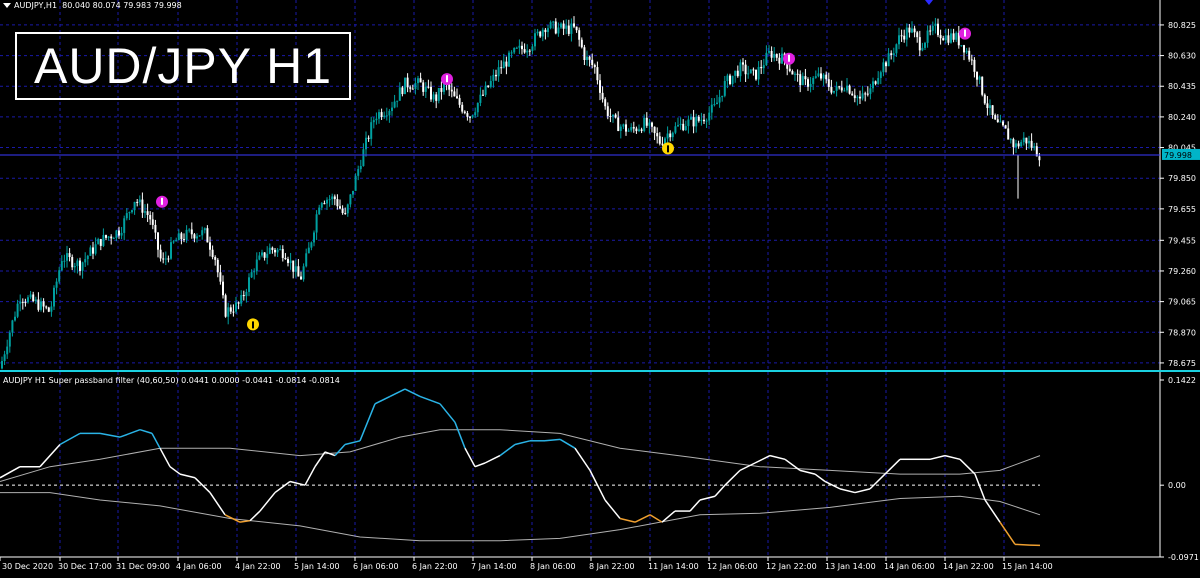  What do you see at coordinates (7, 5) in the screenshot?
I see `dropdown-icon` at bounding box center [7, 5].